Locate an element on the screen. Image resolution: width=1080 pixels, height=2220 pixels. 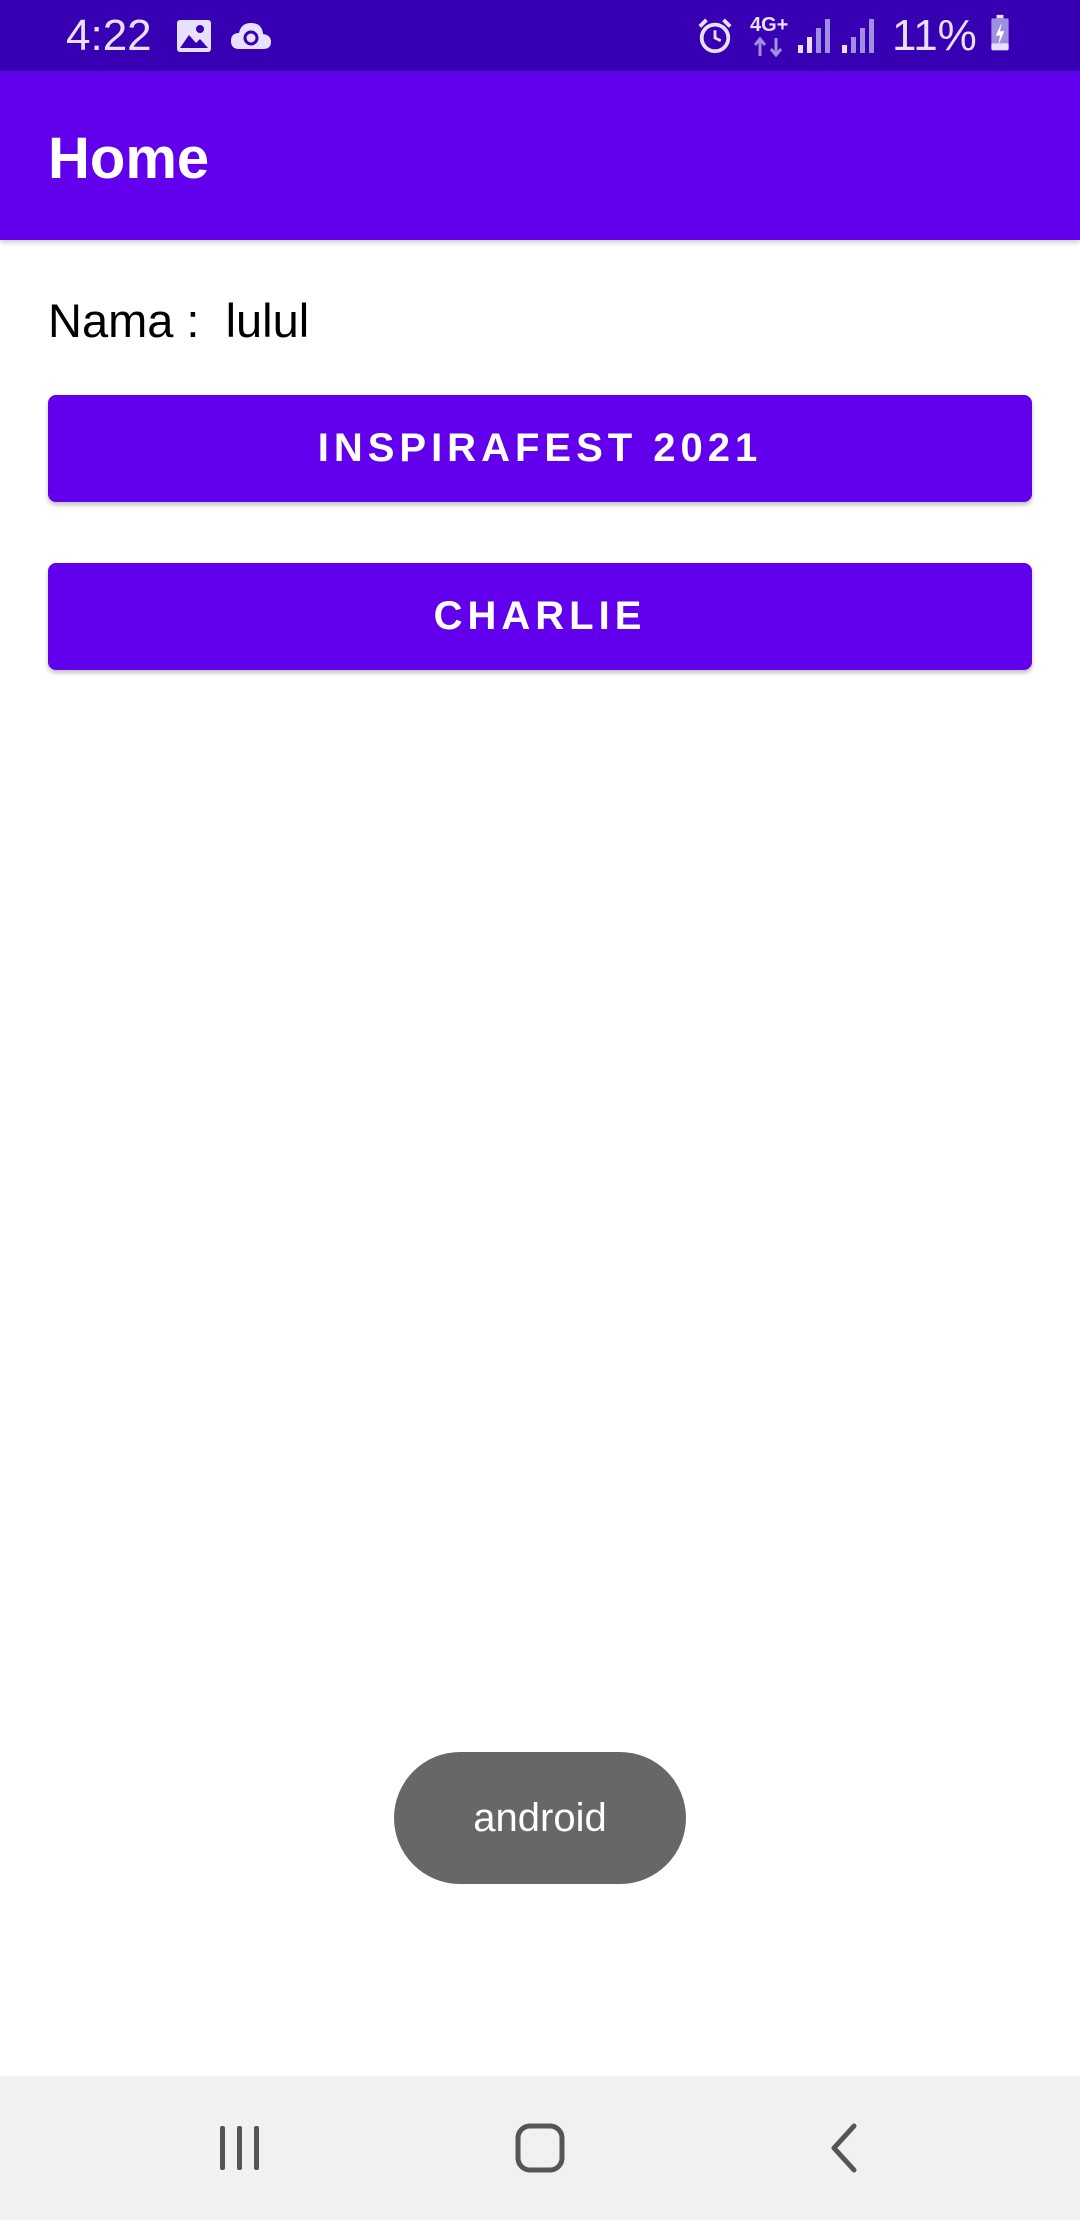
status-time: 4:22 is located at coordinates (109, 35).